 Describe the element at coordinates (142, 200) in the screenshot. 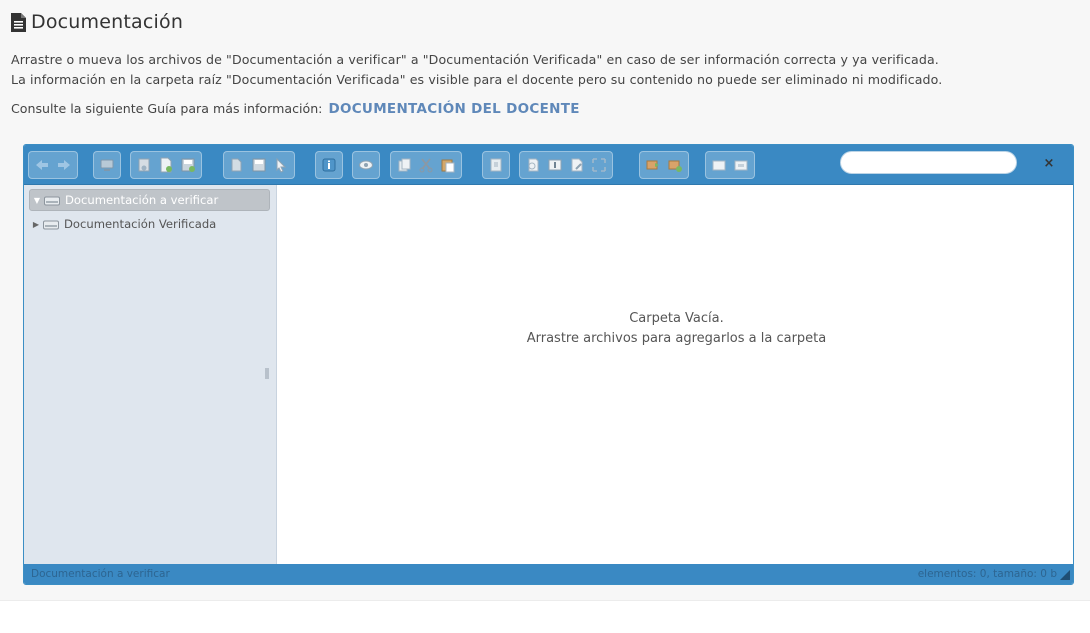

I see `tree-item-label: Documentación a verificar` at that location.